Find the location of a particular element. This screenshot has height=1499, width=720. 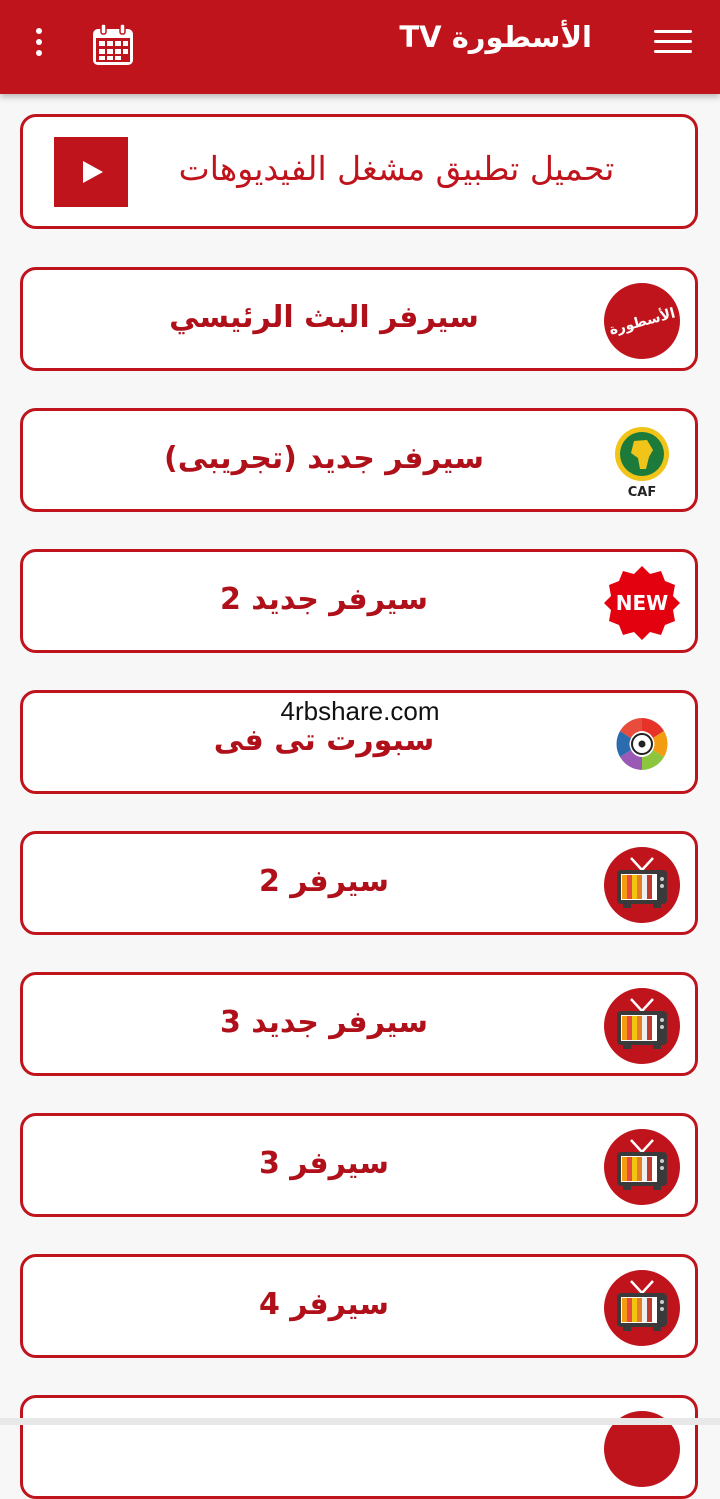

server-new-2-button: سيرفر جديد 2 NEW is located at coordinates (359, 601).